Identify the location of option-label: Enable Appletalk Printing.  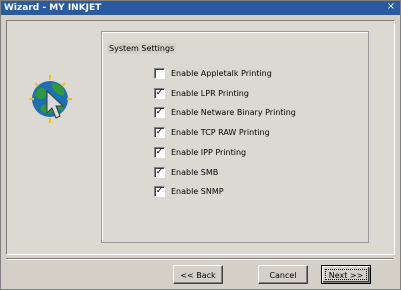
(221, 73).